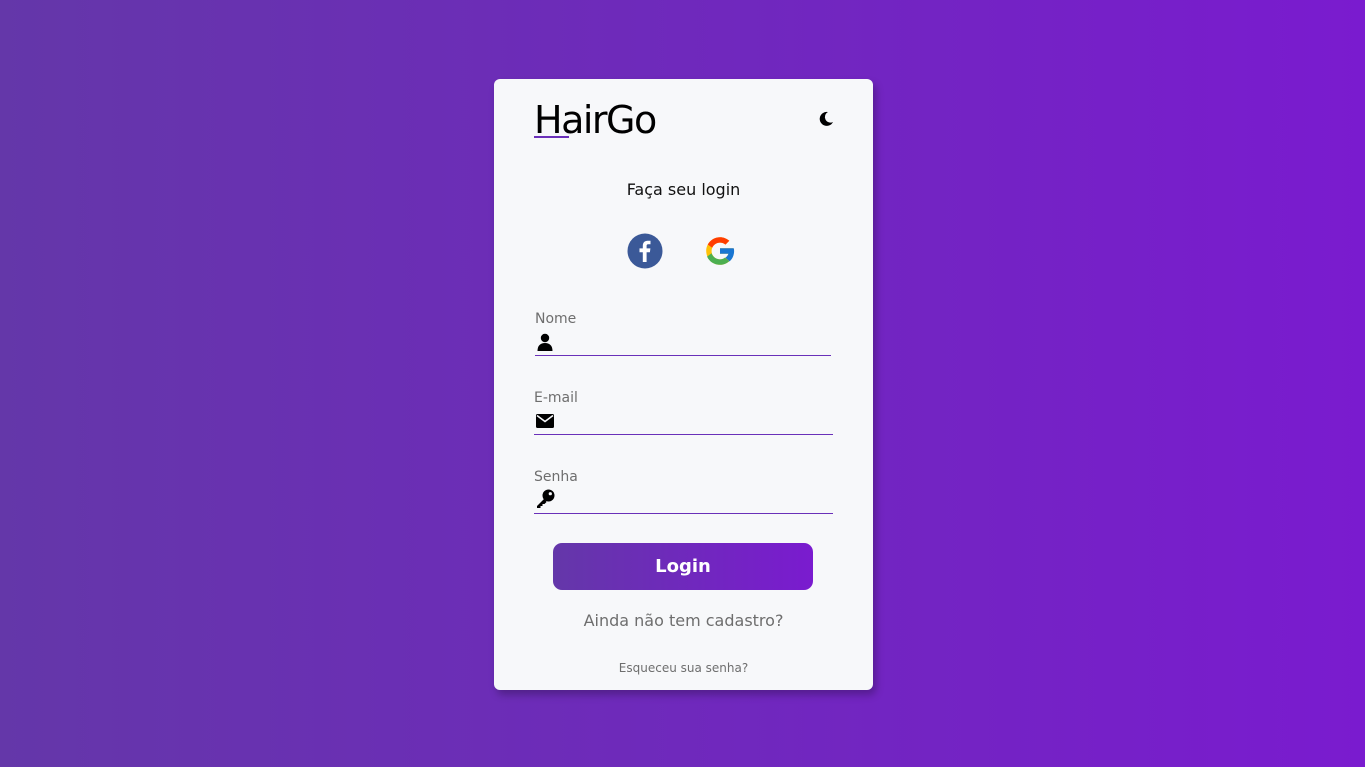  I want to click on name-label: Nome, so click(556, 319).